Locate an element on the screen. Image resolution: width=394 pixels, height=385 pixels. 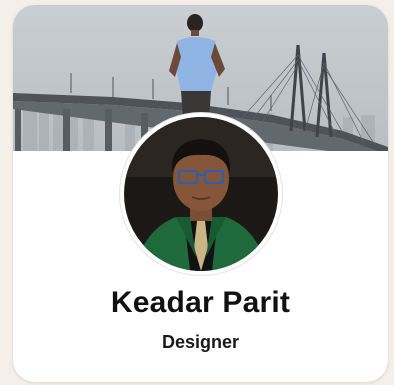
profile-name: Keadar Parit is located at coordinates (200, 302).